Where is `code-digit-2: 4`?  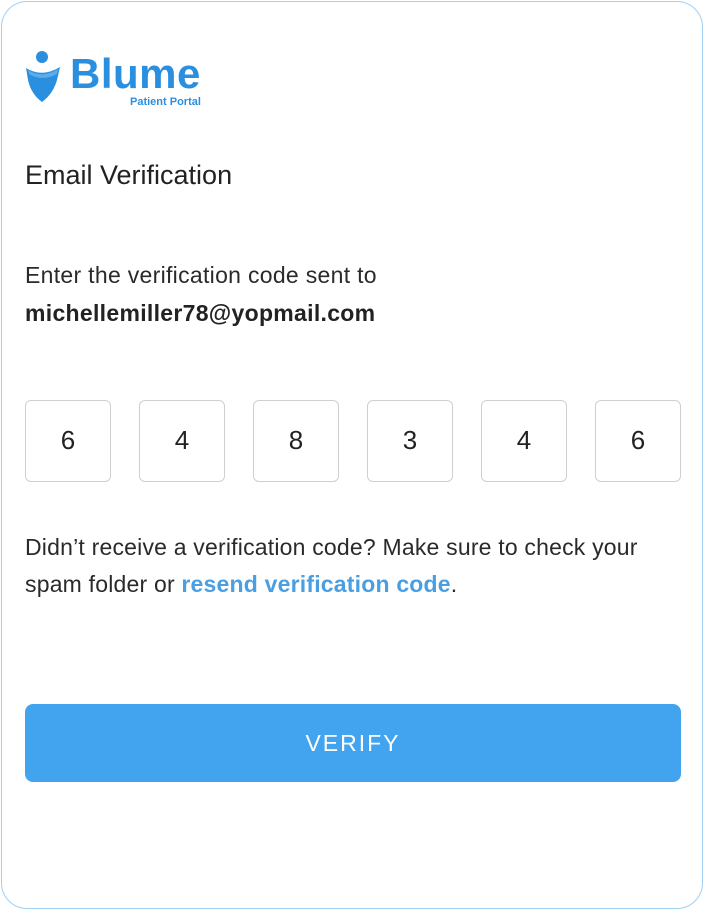
code-digit-2: 4 is located at coordinates (182, 441).